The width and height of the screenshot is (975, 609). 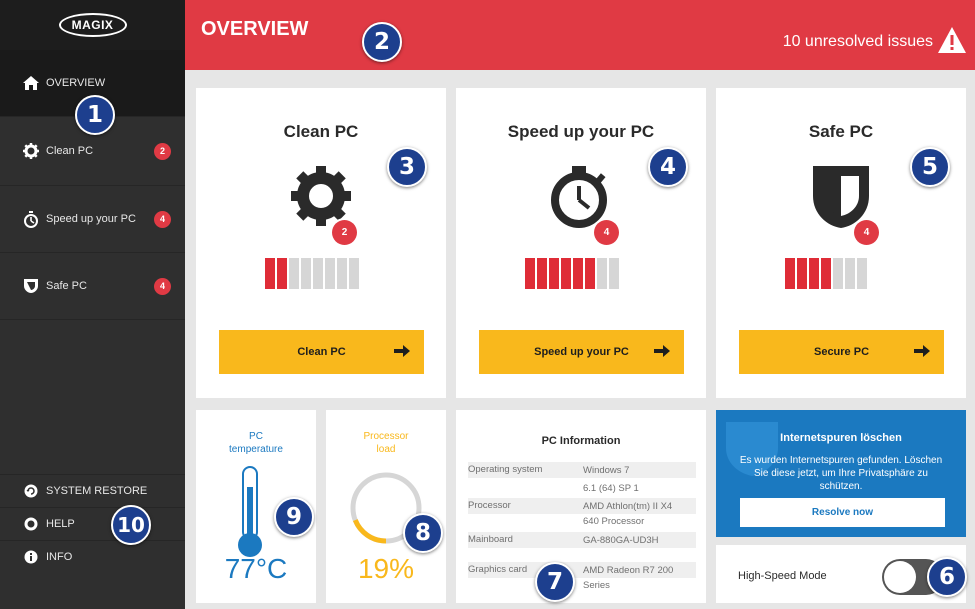 I want to click on callout-marker: 2, so click(x=382, y=42).